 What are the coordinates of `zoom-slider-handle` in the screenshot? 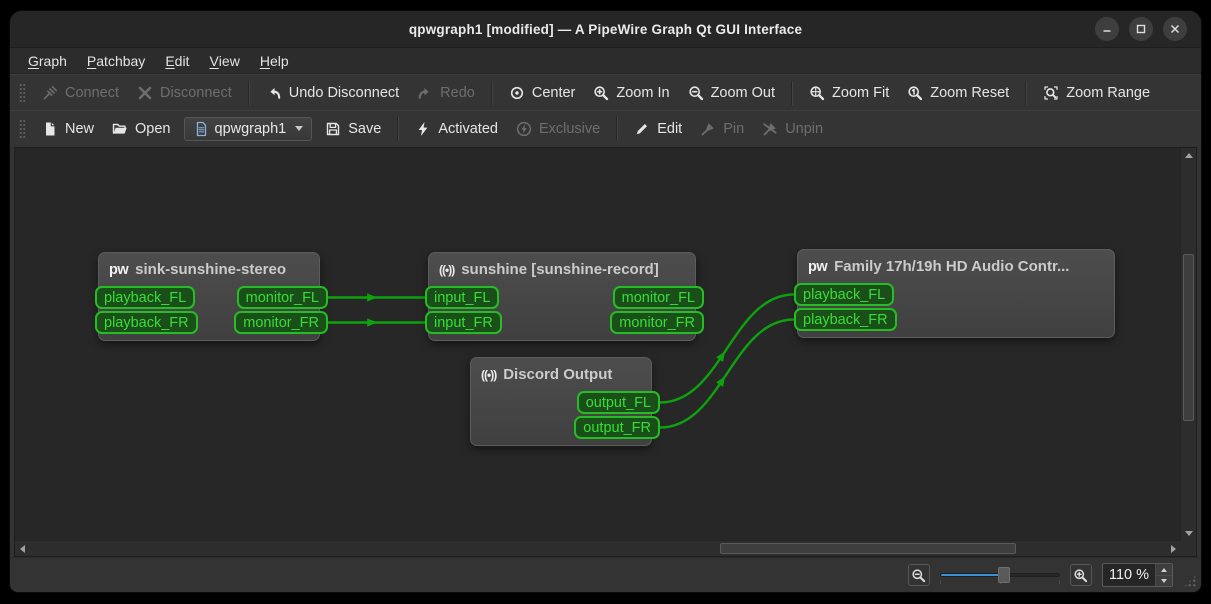 It's located at (1003, 575).